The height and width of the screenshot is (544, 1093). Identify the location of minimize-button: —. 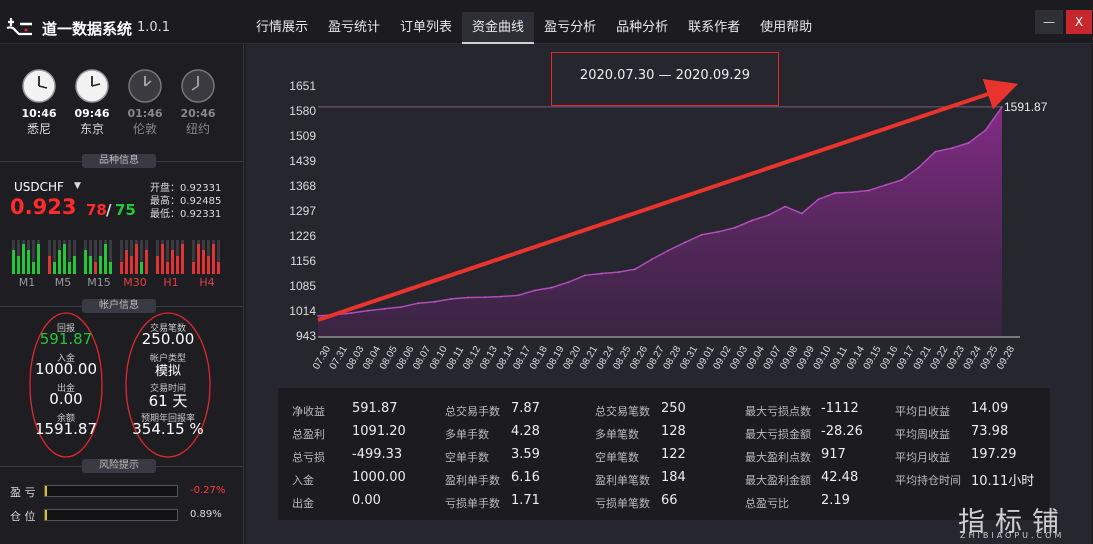
(1049, 22).